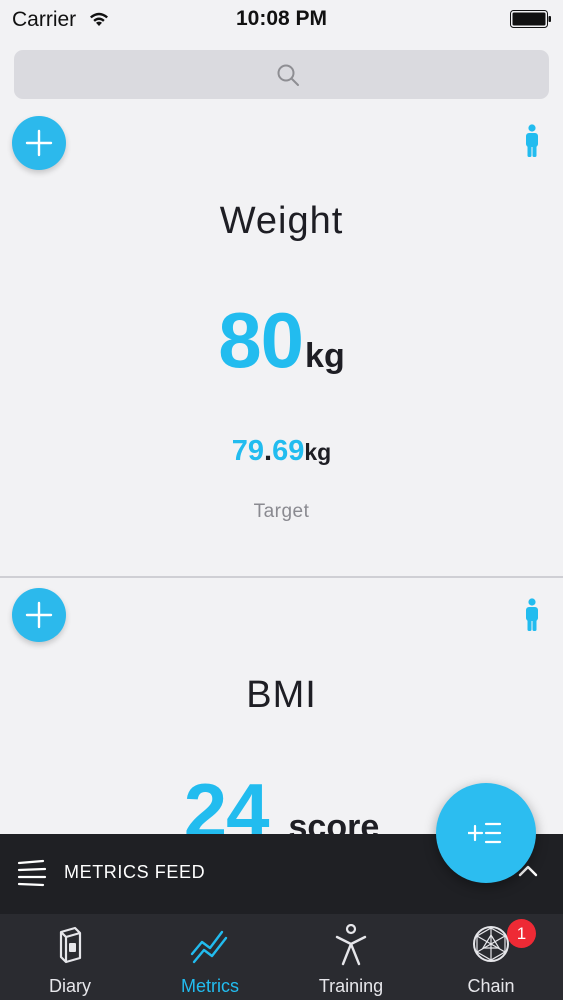  I want to click on tab-metrics: Metrics, so click(210, 957).